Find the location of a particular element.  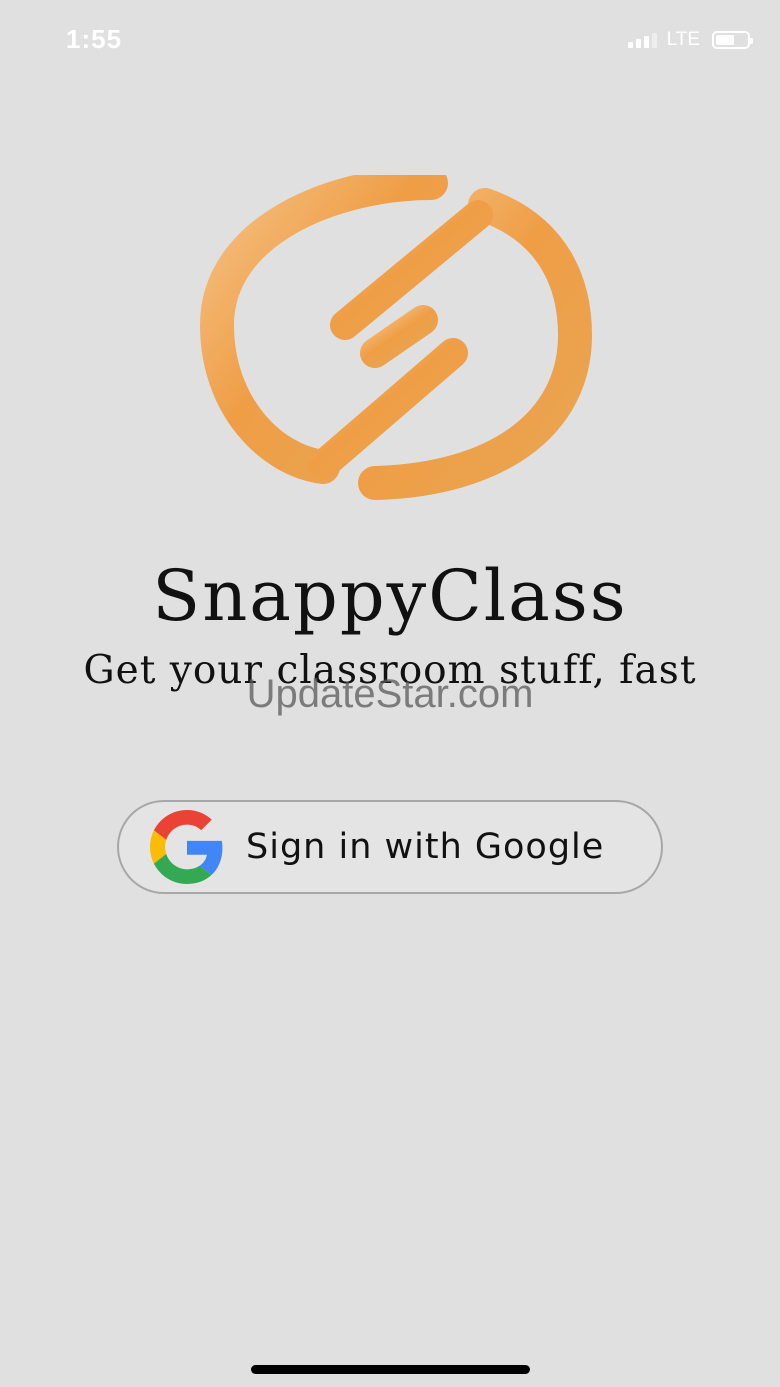

home-indicator is located at coordinates (390, 1369).